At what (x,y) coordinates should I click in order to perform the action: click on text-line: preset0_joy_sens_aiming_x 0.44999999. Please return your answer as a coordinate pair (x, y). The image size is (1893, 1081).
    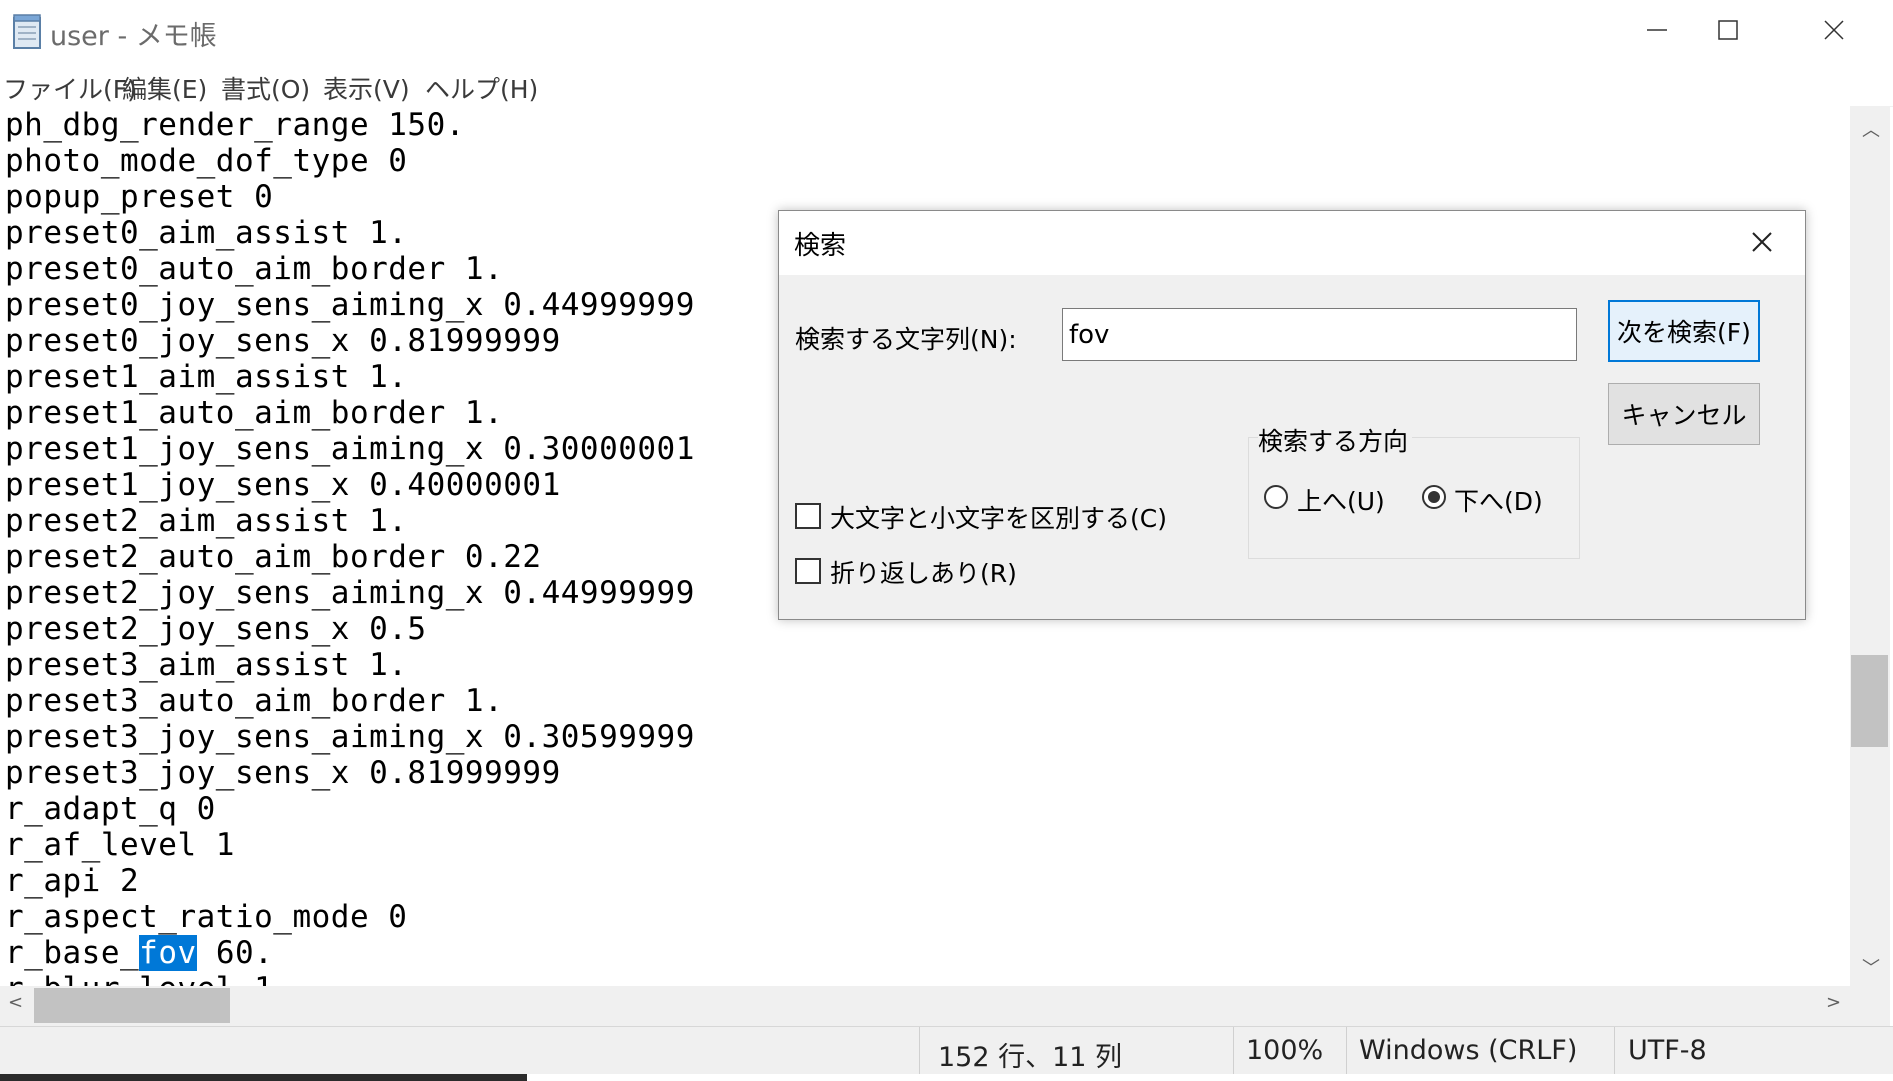
    Looking at the image, I should click on (350, 305).